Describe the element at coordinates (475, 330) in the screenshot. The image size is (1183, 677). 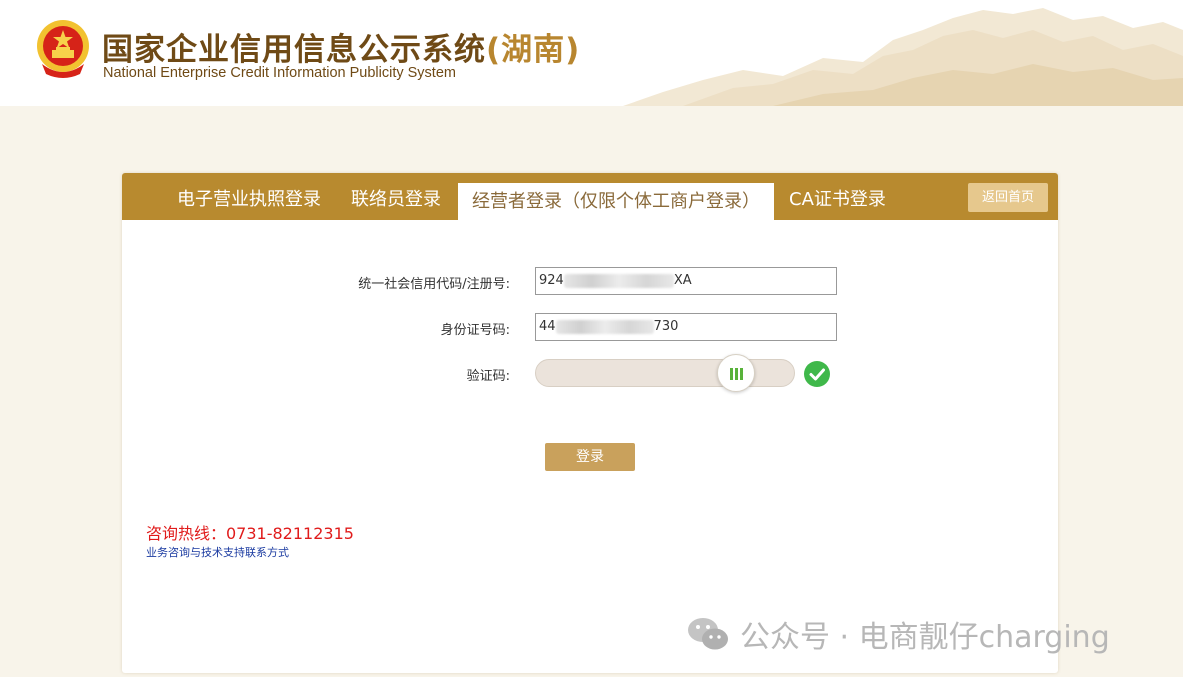
I see `id-number-label: 身份证号码:` at that location.